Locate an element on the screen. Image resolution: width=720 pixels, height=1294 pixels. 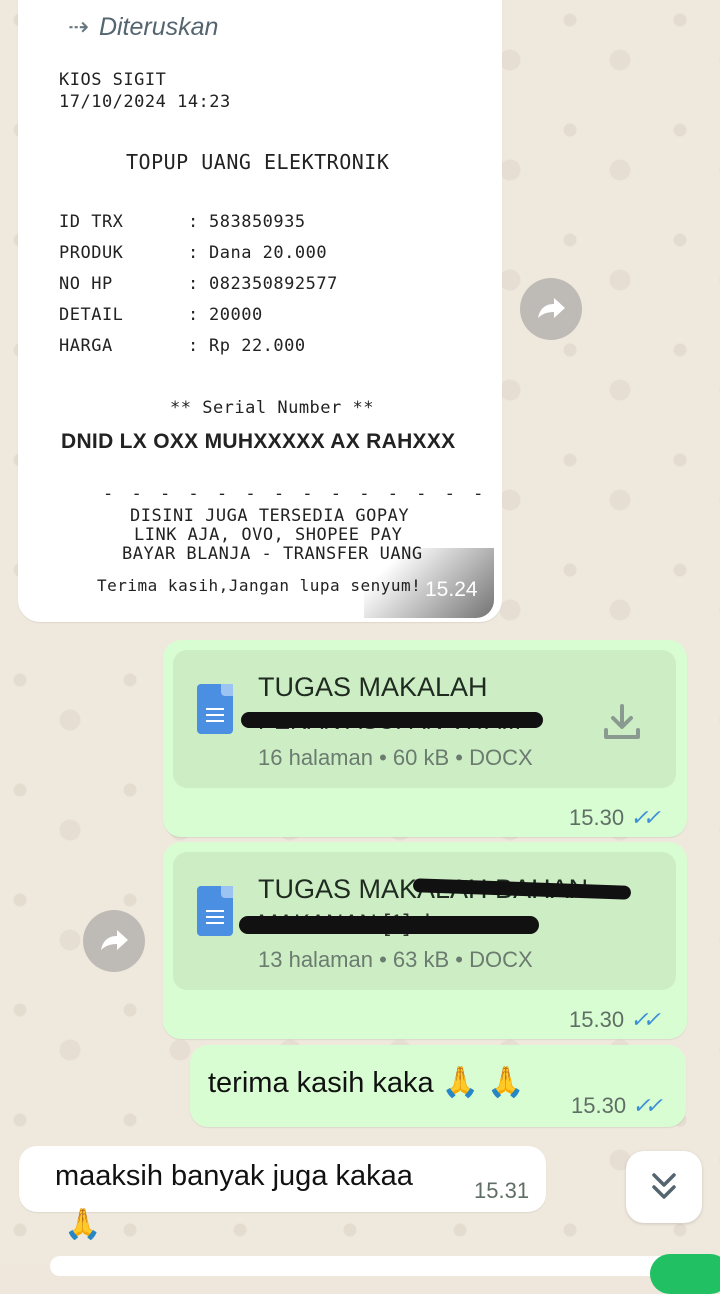
document-title: TUGAS MAKALAH is located at coordinates (373, 687).